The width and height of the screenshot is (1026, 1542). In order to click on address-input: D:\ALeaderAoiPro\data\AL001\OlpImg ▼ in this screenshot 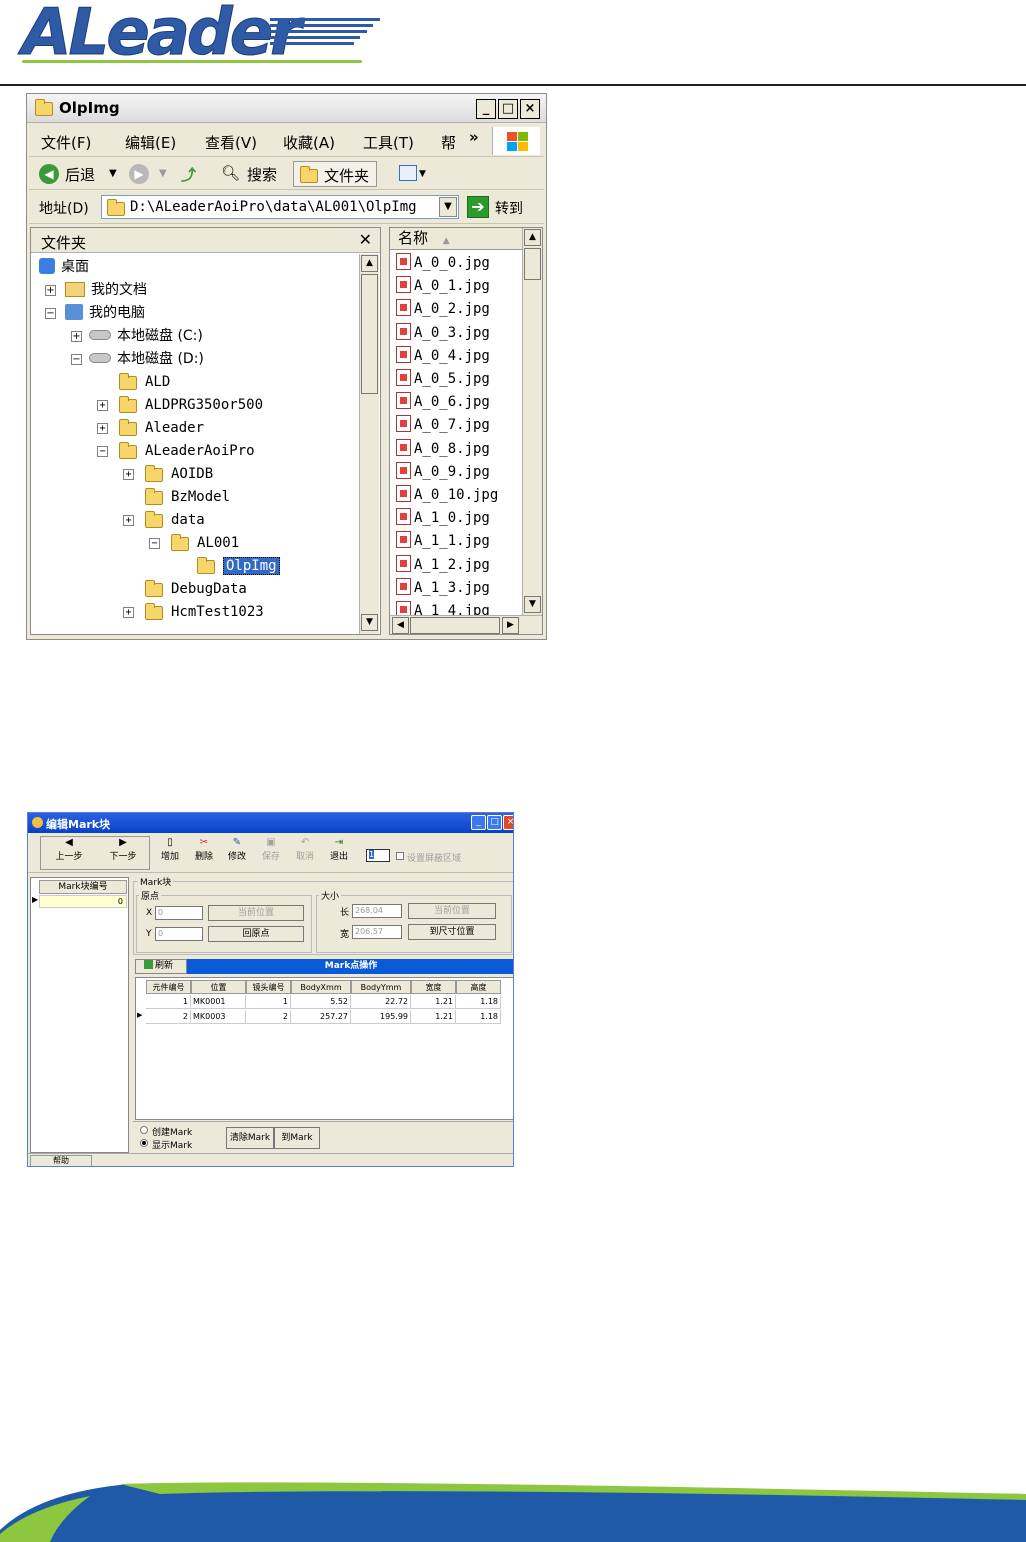, I will do `click(280, 207)`.